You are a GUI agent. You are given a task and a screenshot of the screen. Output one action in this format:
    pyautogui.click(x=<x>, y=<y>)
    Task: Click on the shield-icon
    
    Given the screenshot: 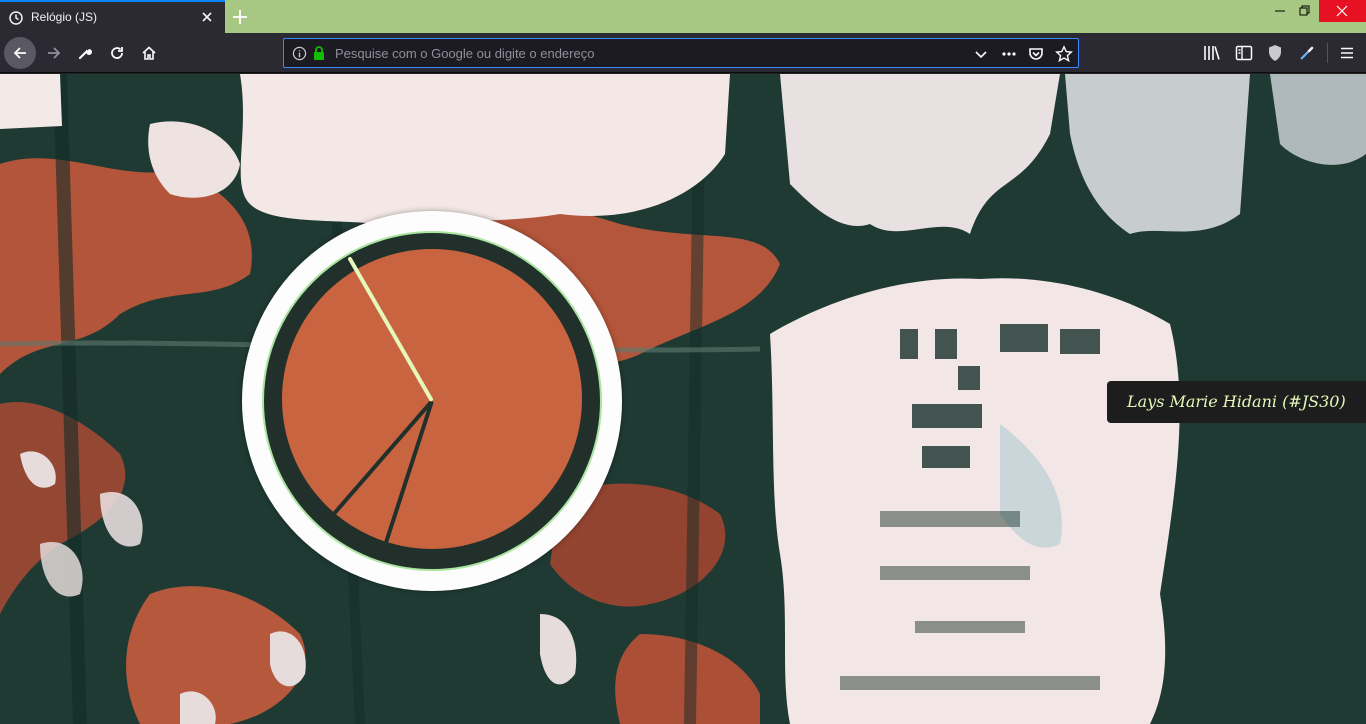 What is the action you would take?
    pyautogui.click(x=1275, y=53)
    